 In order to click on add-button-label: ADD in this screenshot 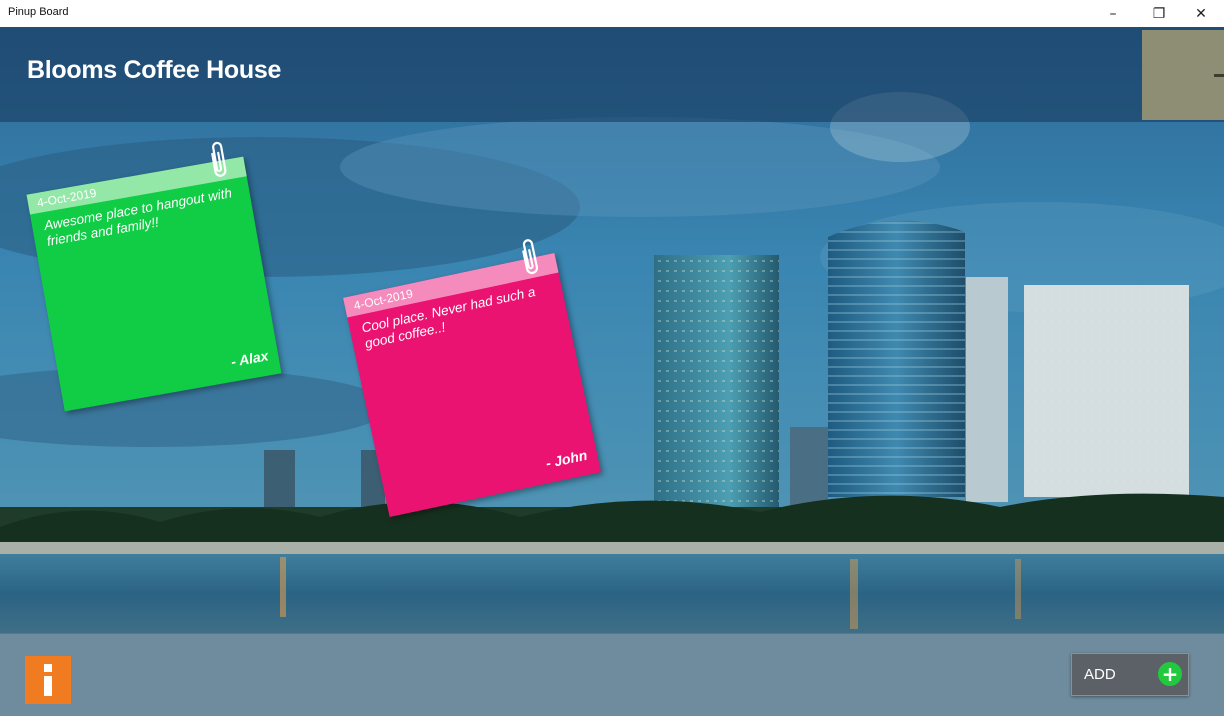, I will do `click(1100, 674)`.